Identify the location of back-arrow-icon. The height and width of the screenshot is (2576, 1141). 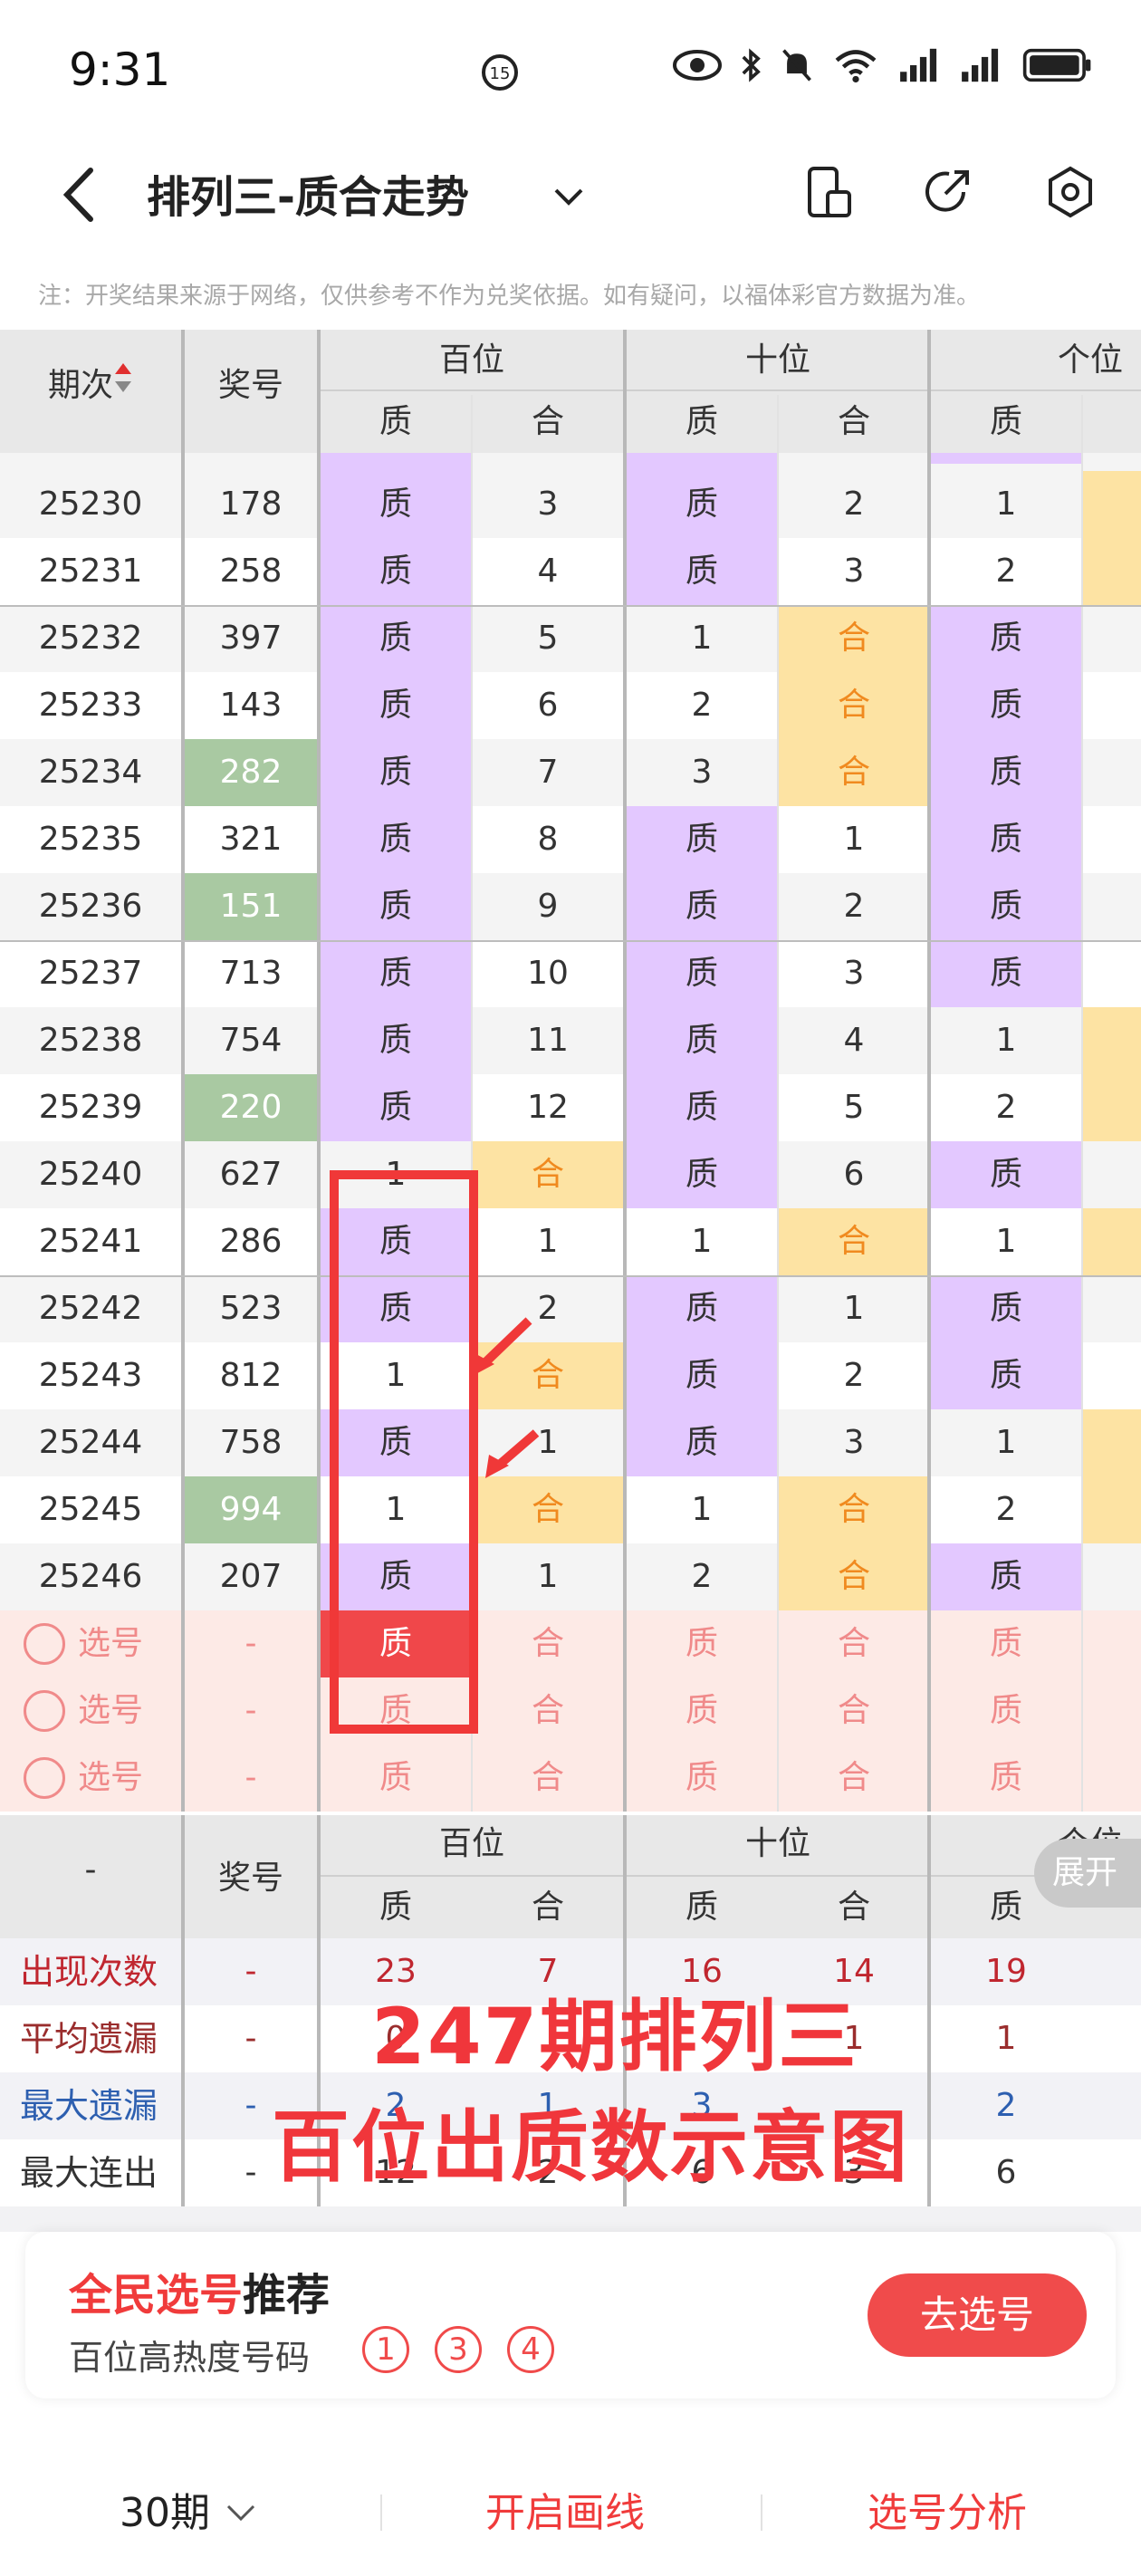
(78, 194).